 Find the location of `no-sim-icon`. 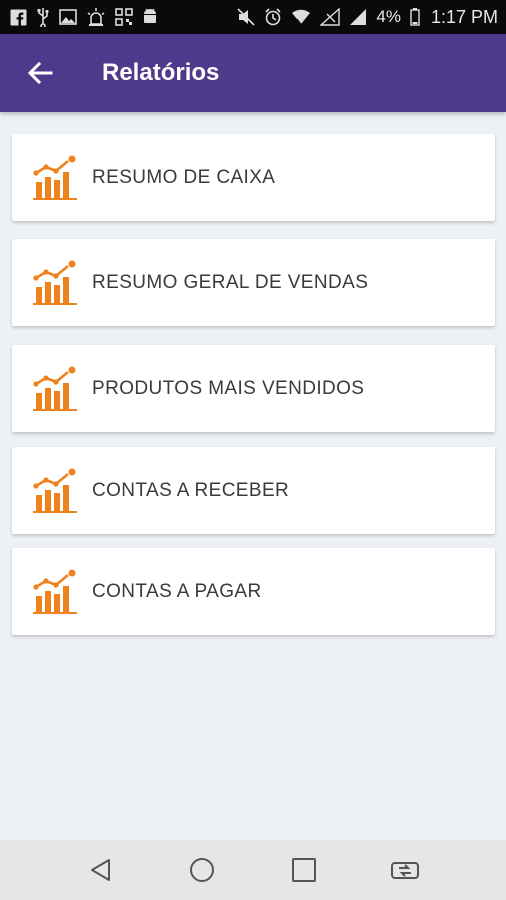

no-sim-icon is located at coordinates (330, 17).